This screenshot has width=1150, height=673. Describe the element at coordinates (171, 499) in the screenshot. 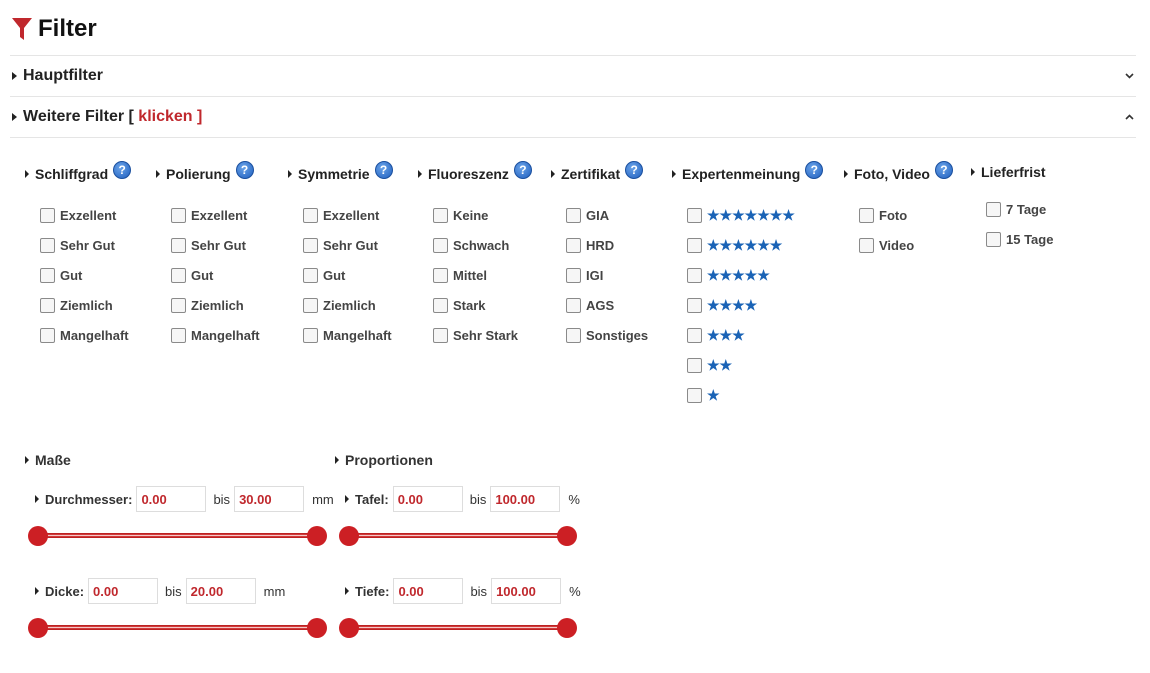

I see `durchmesser-from-input` at that location.